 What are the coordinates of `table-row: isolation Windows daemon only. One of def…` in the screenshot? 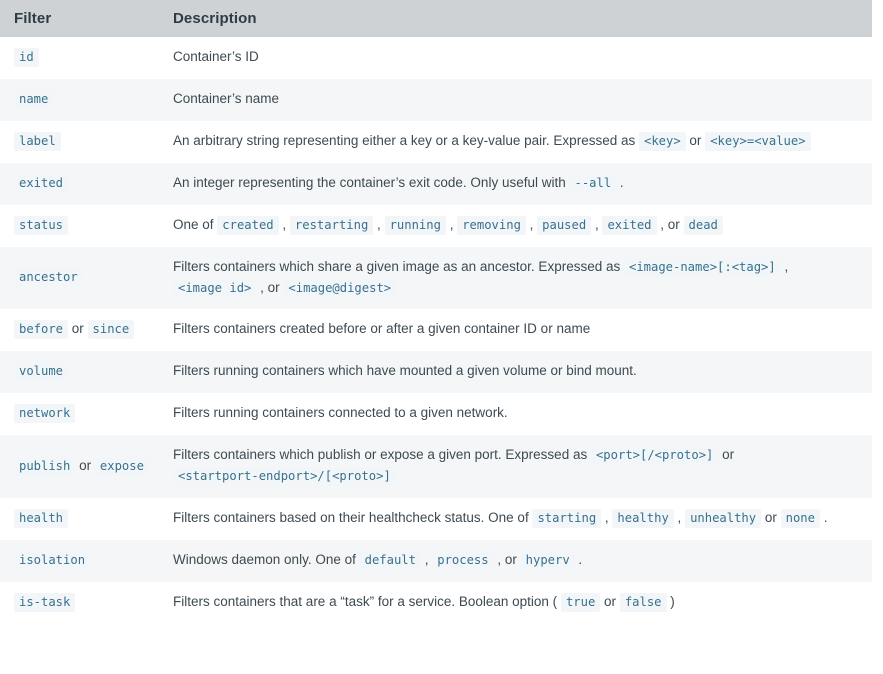 It's located at (436, 560).